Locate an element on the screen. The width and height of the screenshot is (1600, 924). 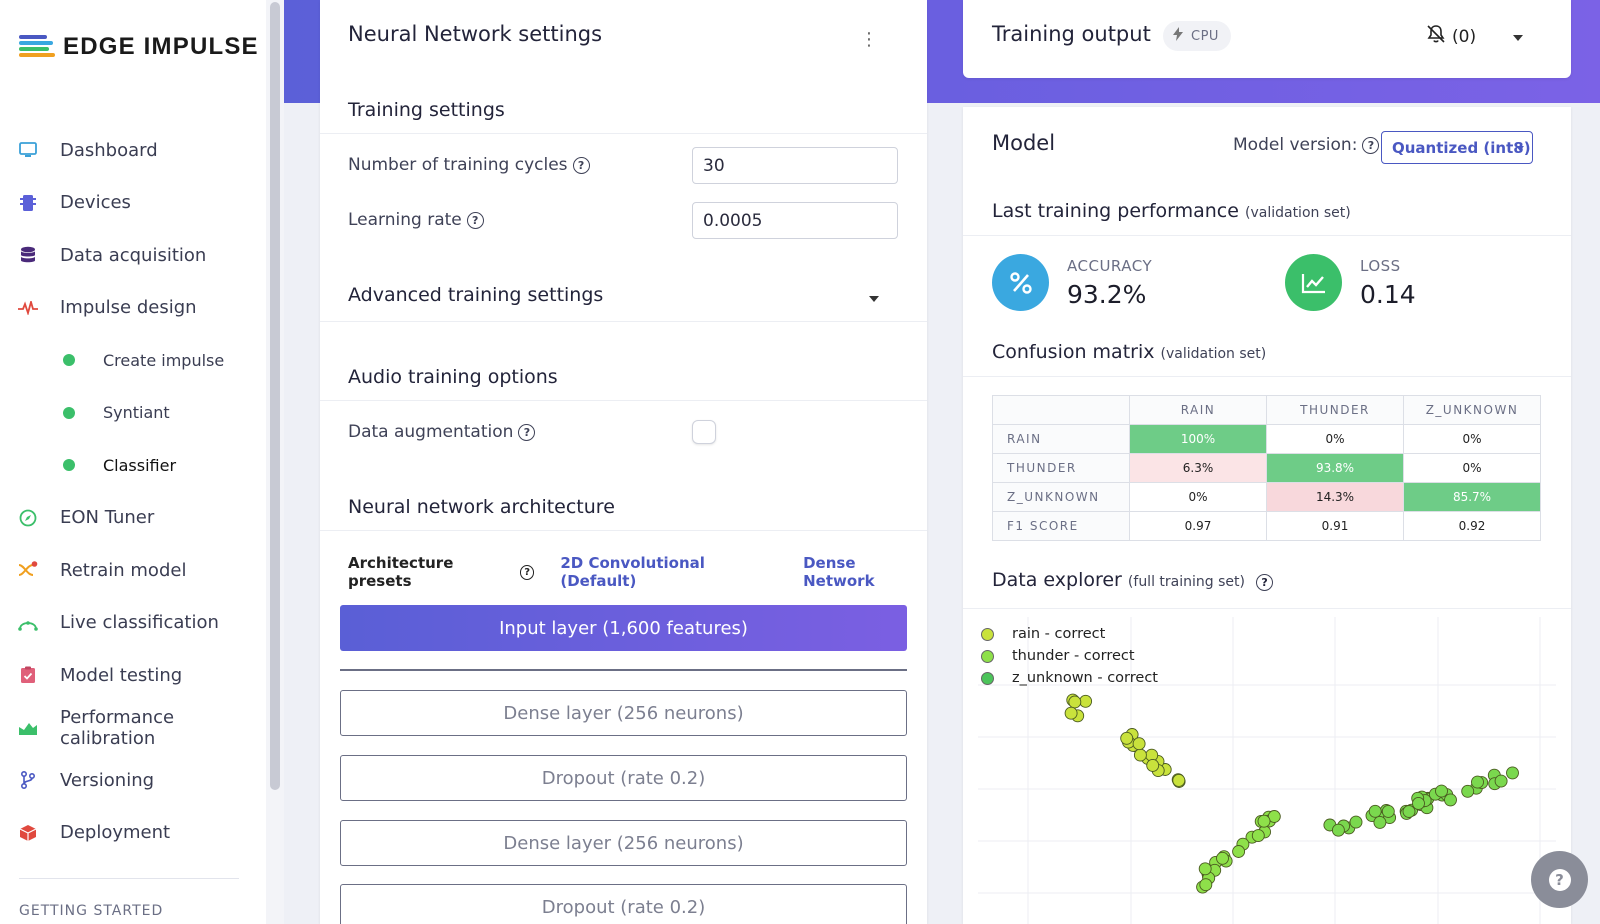
sidebar-item-retrain-model: Retrain model is located at coordinates (133, 570).